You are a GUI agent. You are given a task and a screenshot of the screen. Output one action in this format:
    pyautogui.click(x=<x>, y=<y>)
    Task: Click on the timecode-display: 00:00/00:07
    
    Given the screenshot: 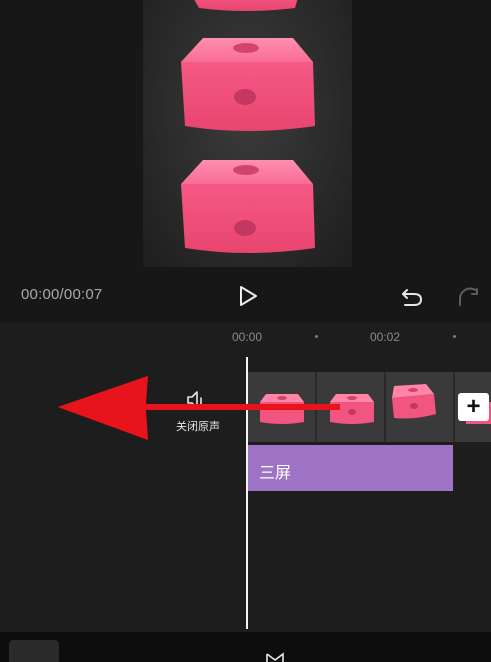 What is the action you would take?
    pyautogui.click(x=62, y=294)
    